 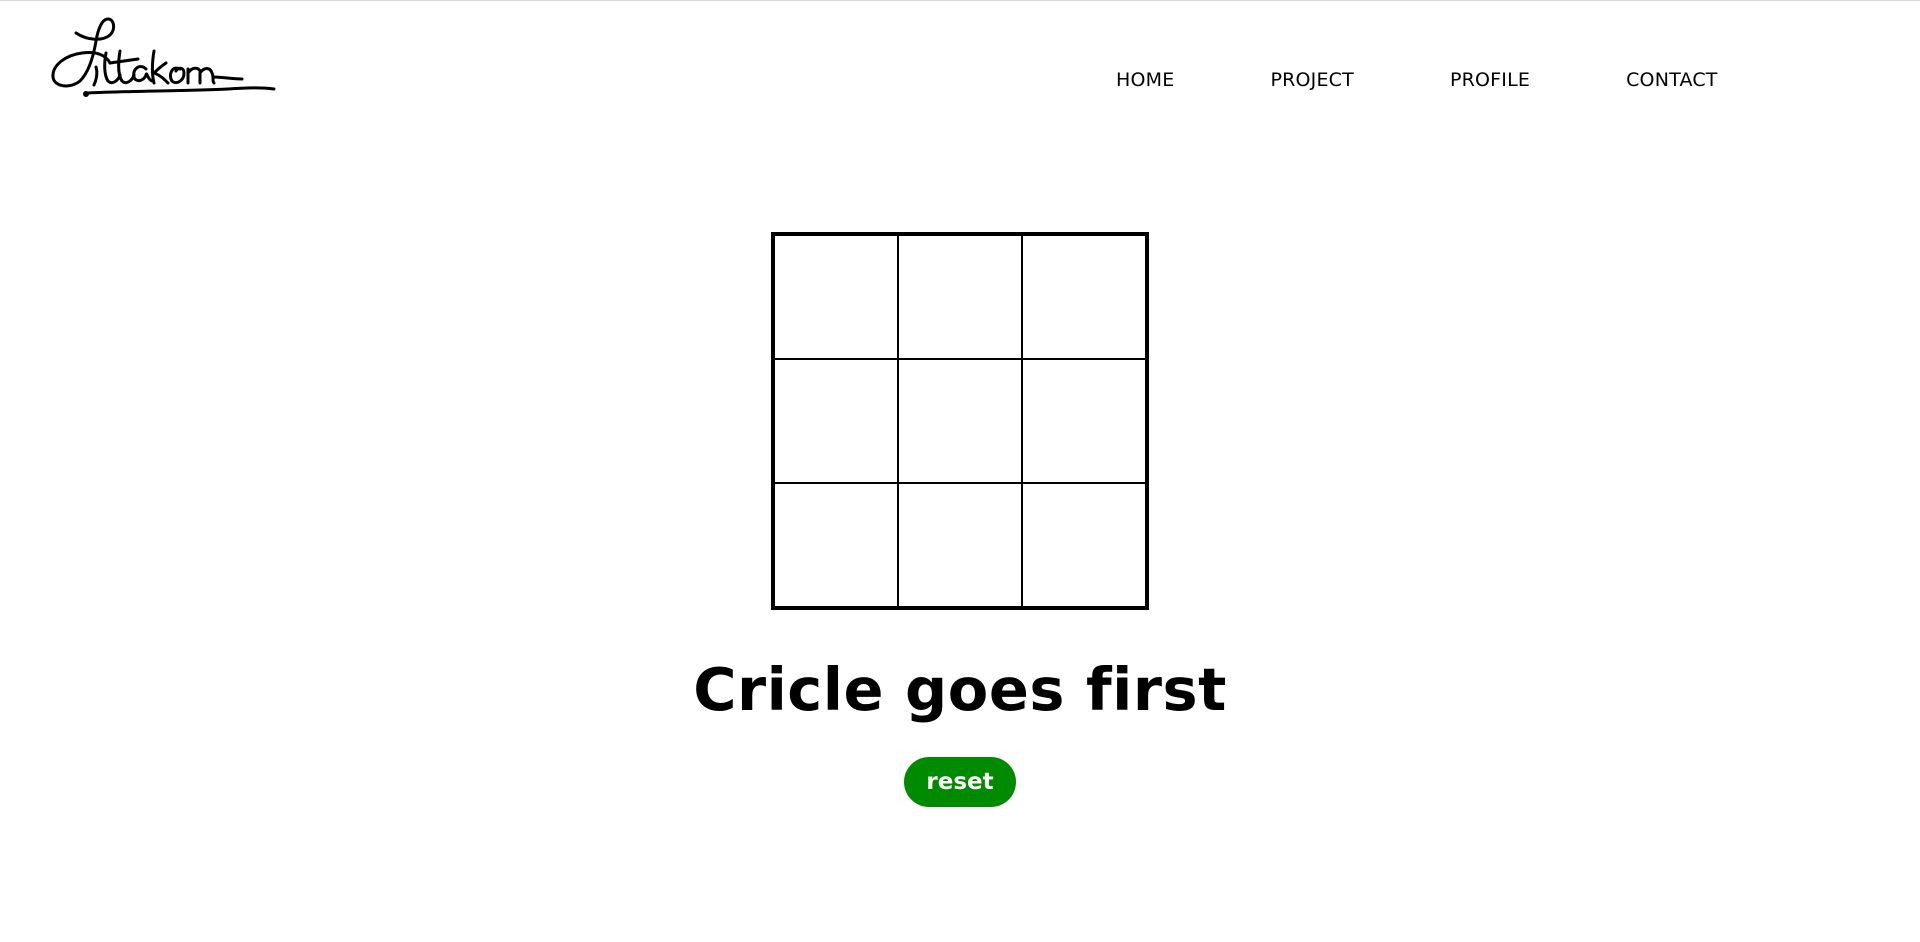 What do you see at coordinates (960, 782) in the screenshot?
I see `reset-button: reset` at bounding box center [960, 782].